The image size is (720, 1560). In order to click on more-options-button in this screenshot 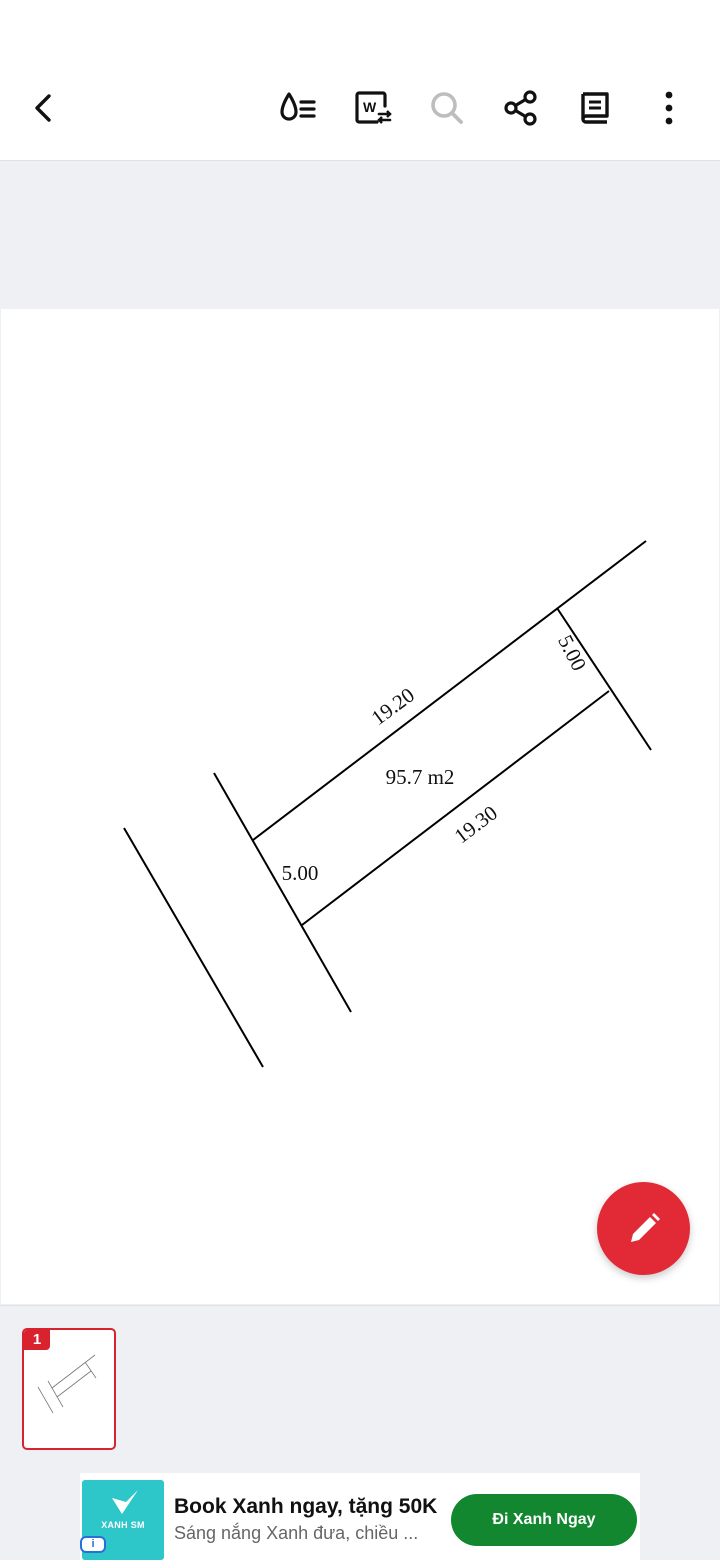, I will do `click(669, 108)`.